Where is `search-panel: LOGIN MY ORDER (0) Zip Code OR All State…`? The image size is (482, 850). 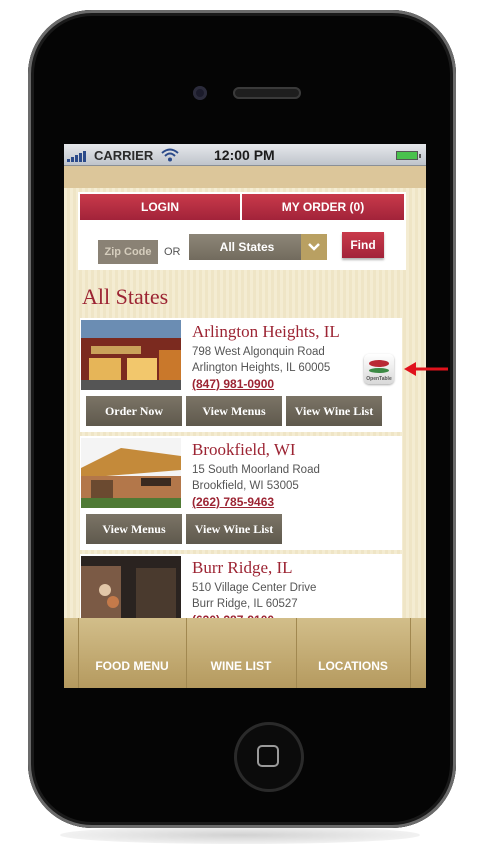 search-panel: LOGIN MY ORDER (0) Zip Code OR All State… is located at coordinates (242, 231).